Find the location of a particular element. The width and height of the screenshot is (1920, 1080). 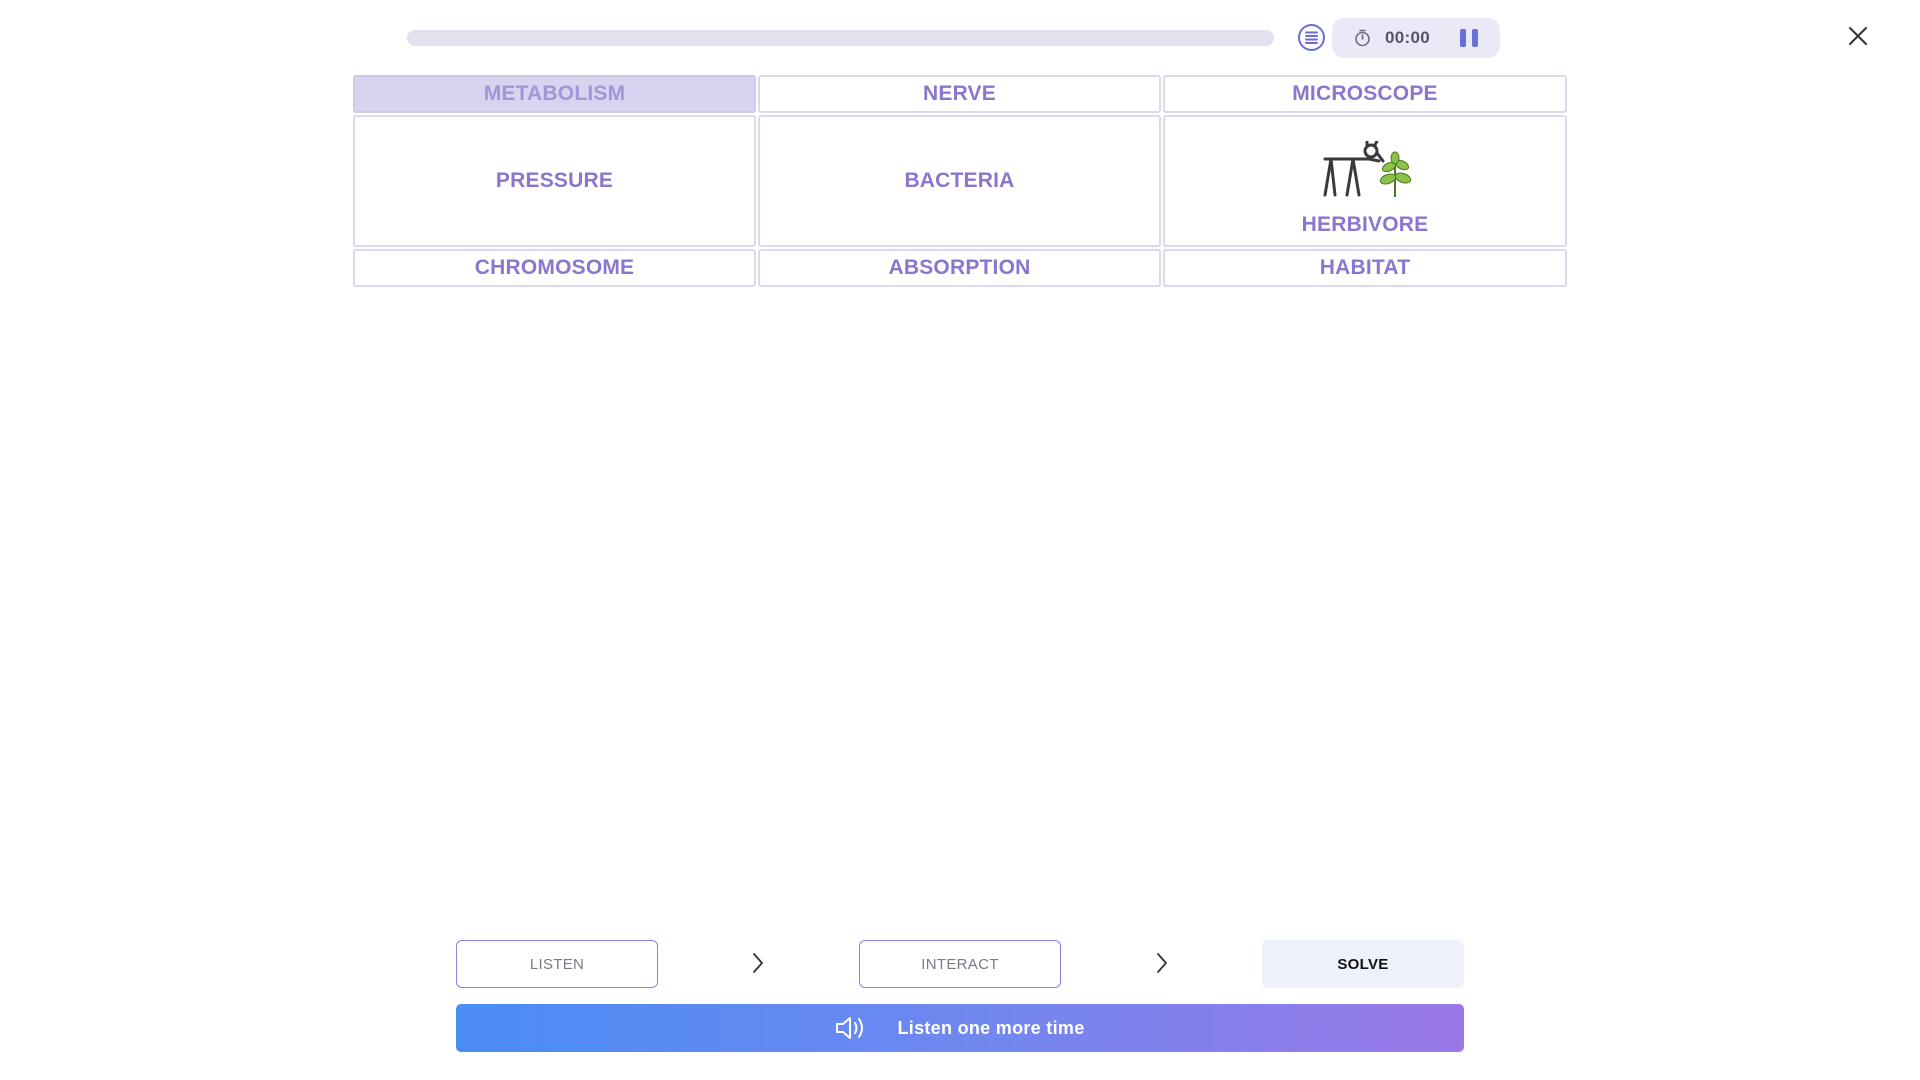

close-button is located at coordinates (1858, 36).